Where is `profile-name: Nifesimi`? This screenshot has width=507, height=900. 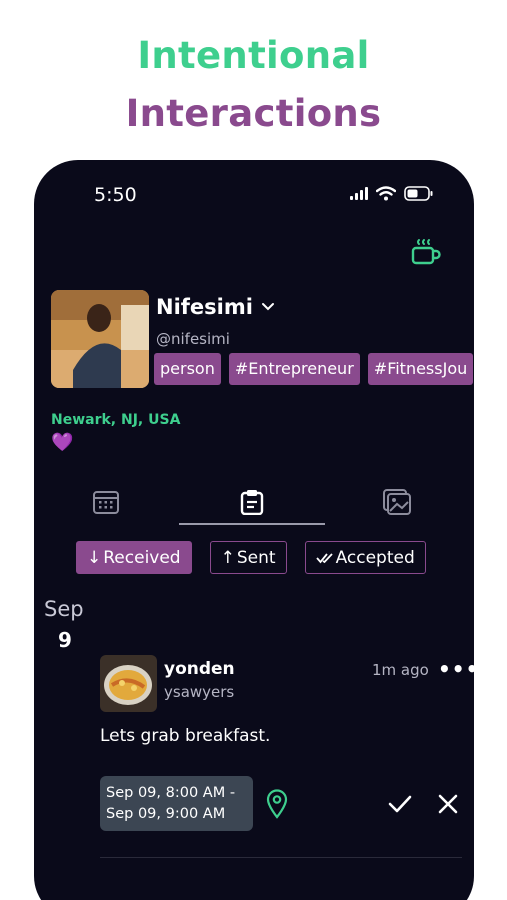
profile-name: Nifesimi is located at coordinates (215, 307).